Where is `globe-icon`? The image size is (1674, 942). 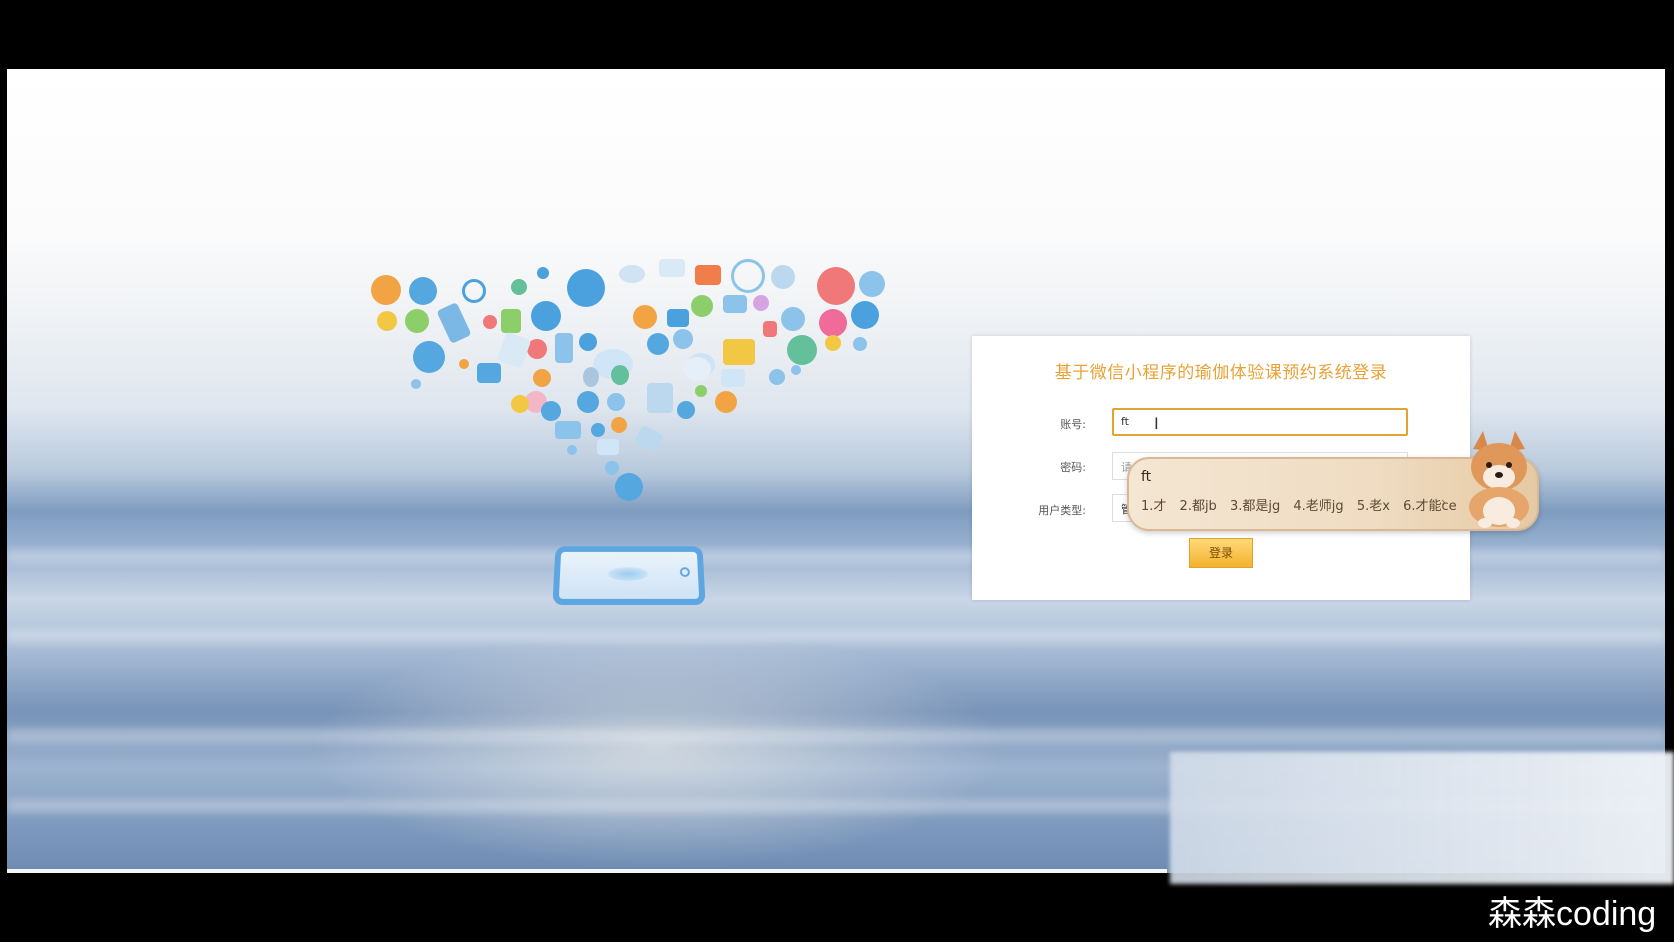 globe-icon is located at coordinates (748, 276).